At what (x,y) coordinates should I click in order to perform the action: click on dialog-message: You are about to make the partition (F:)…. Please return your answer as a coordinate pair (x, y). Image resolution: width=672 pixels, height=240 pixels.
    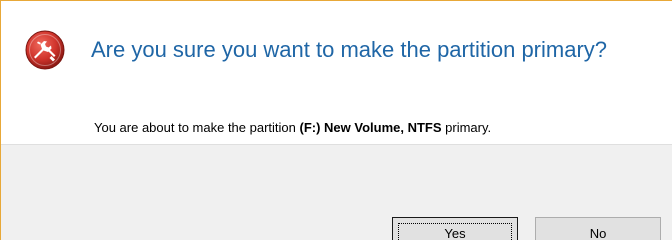
    Looking at the image, I should click on (292, 128).